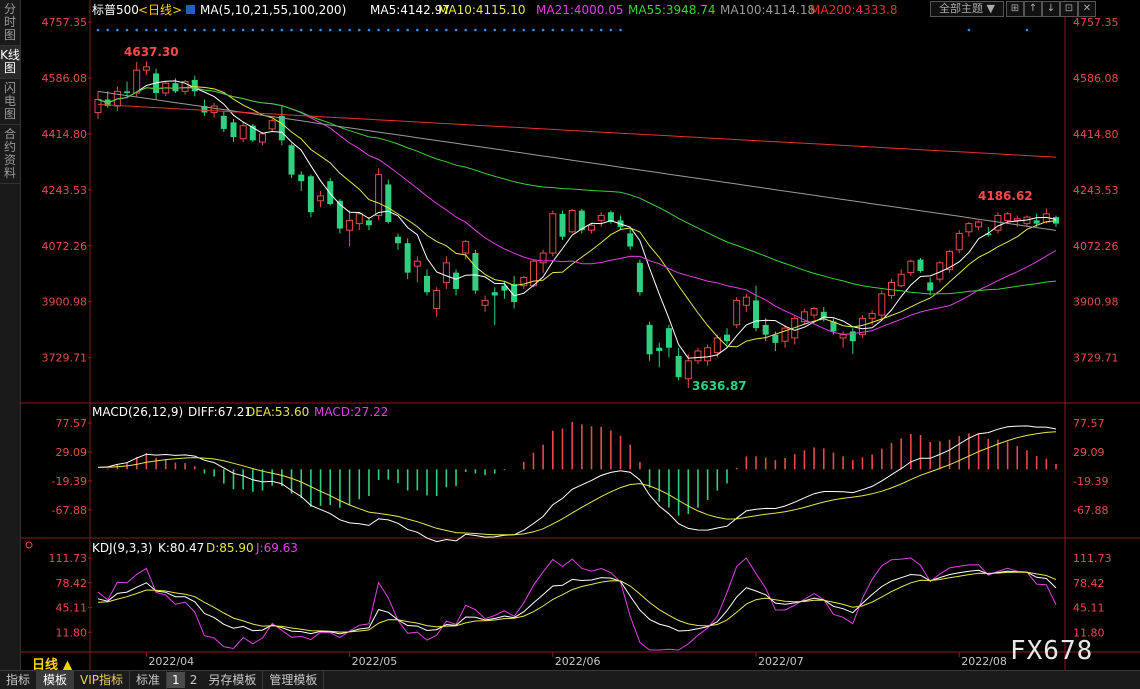  What do you see at coordinates (233, 680) in the screenshot?
I see `toolbar-save-template: 另存模板` at bounding box center [233, 680].